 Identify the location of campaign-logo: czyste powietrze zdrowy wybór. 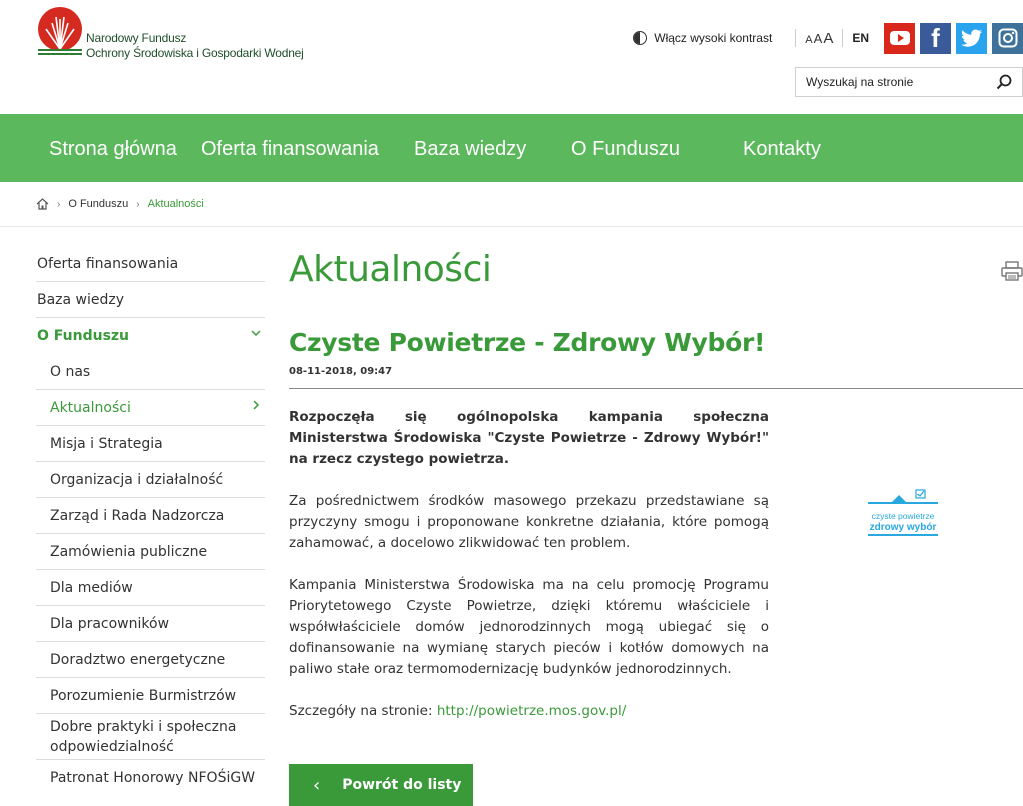
(903, 512).